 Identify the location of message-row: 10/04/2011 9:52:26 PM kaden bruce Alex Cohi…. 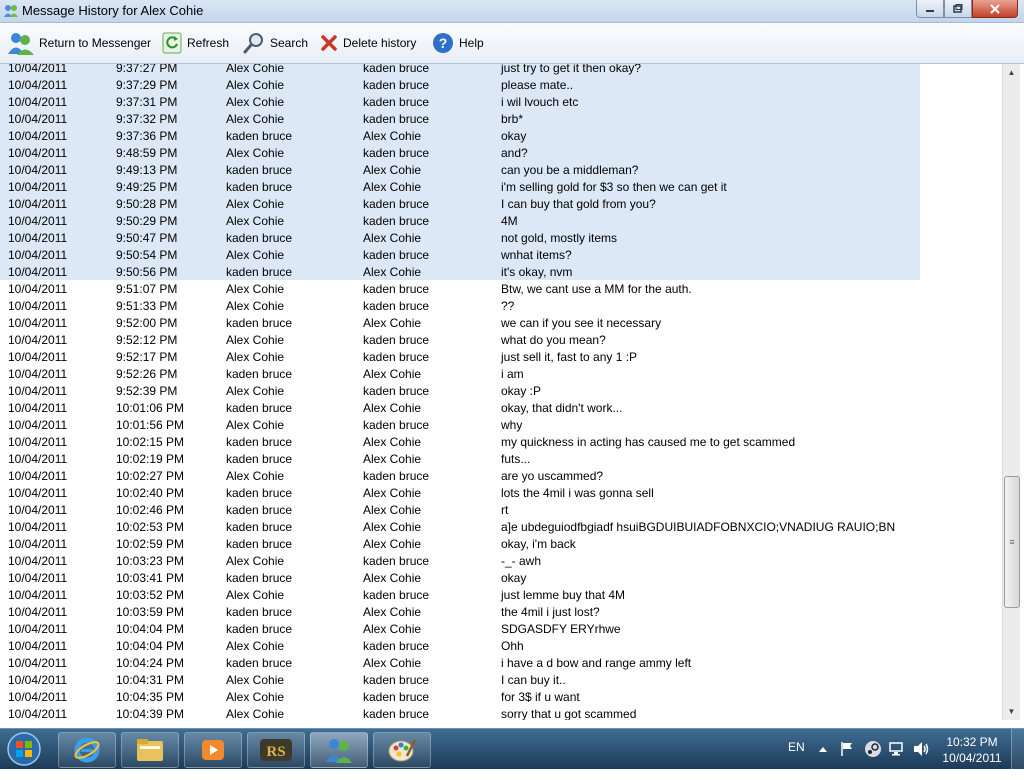
(501, 373).